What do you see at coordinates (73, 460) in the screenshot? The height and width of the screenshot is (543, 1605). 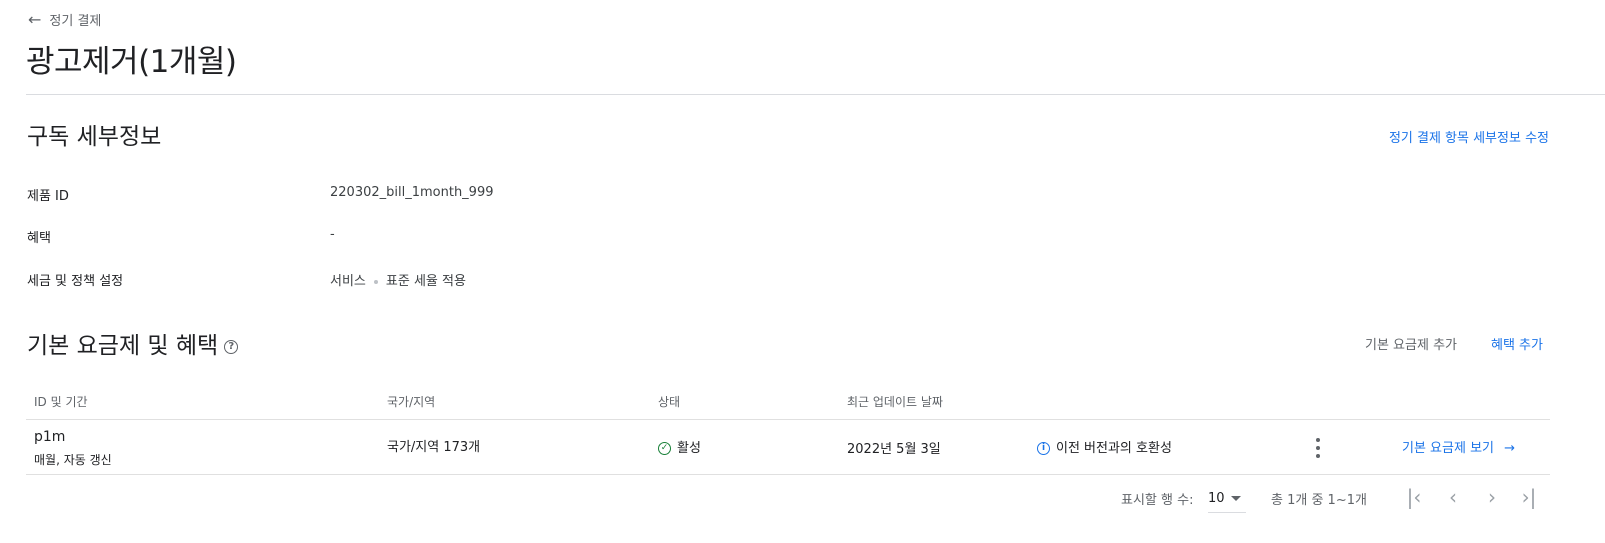 I see `base-plan-period: 매월, 자동 갱신` at bounding box center [73, 460].